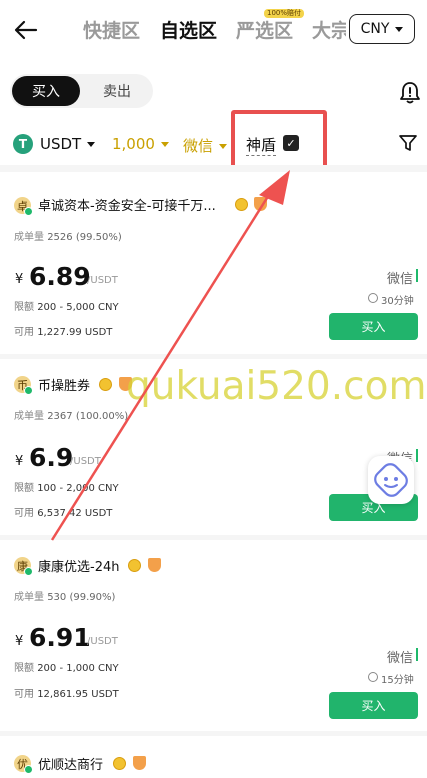 The width and height of the screenshot is (427, 778). I want to click on amount-filter-label: 1,000, so click(133, 144).